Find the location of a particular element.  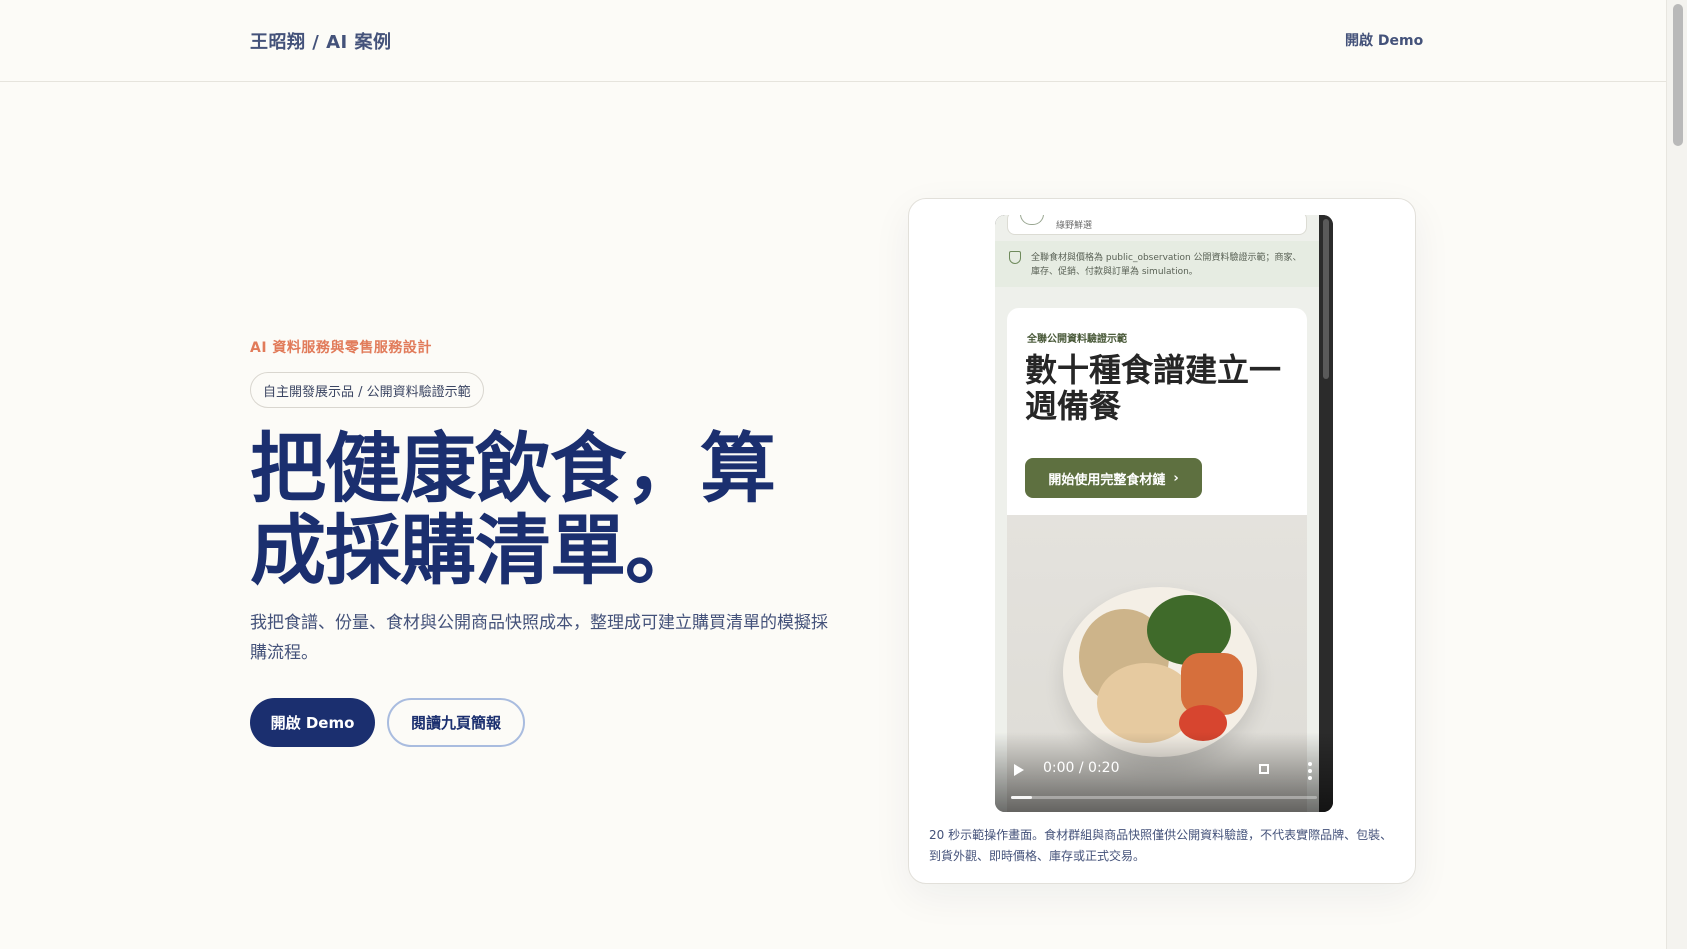

video-title: 數十種食譜建立一週備餐 is located at coordinates (1153, 388).